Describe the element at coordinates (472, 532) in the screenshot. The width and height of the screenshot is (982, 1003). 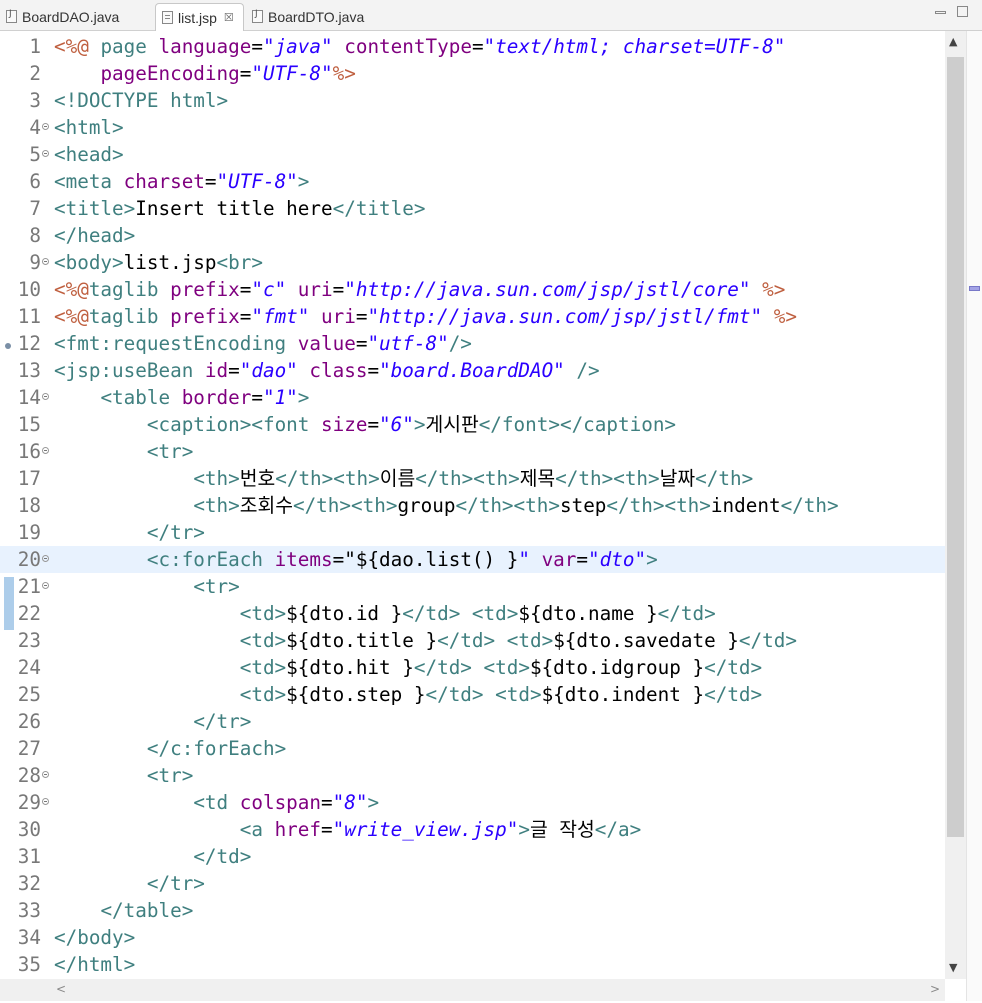
I see `code-line: 19 </tr>` at that location.